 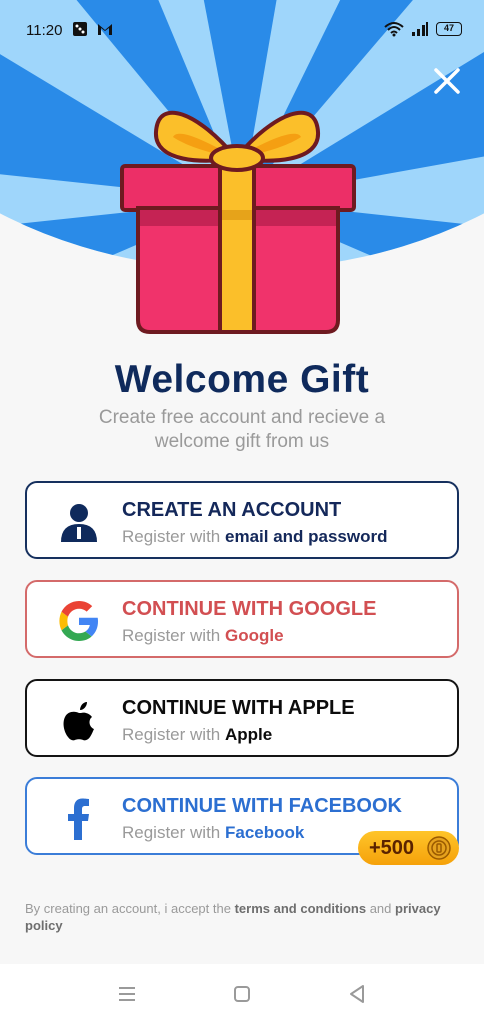 What do you see at coordinates (78, 721) in the screenshot?
I see `apple-icon` at bounding box center [78, 721].